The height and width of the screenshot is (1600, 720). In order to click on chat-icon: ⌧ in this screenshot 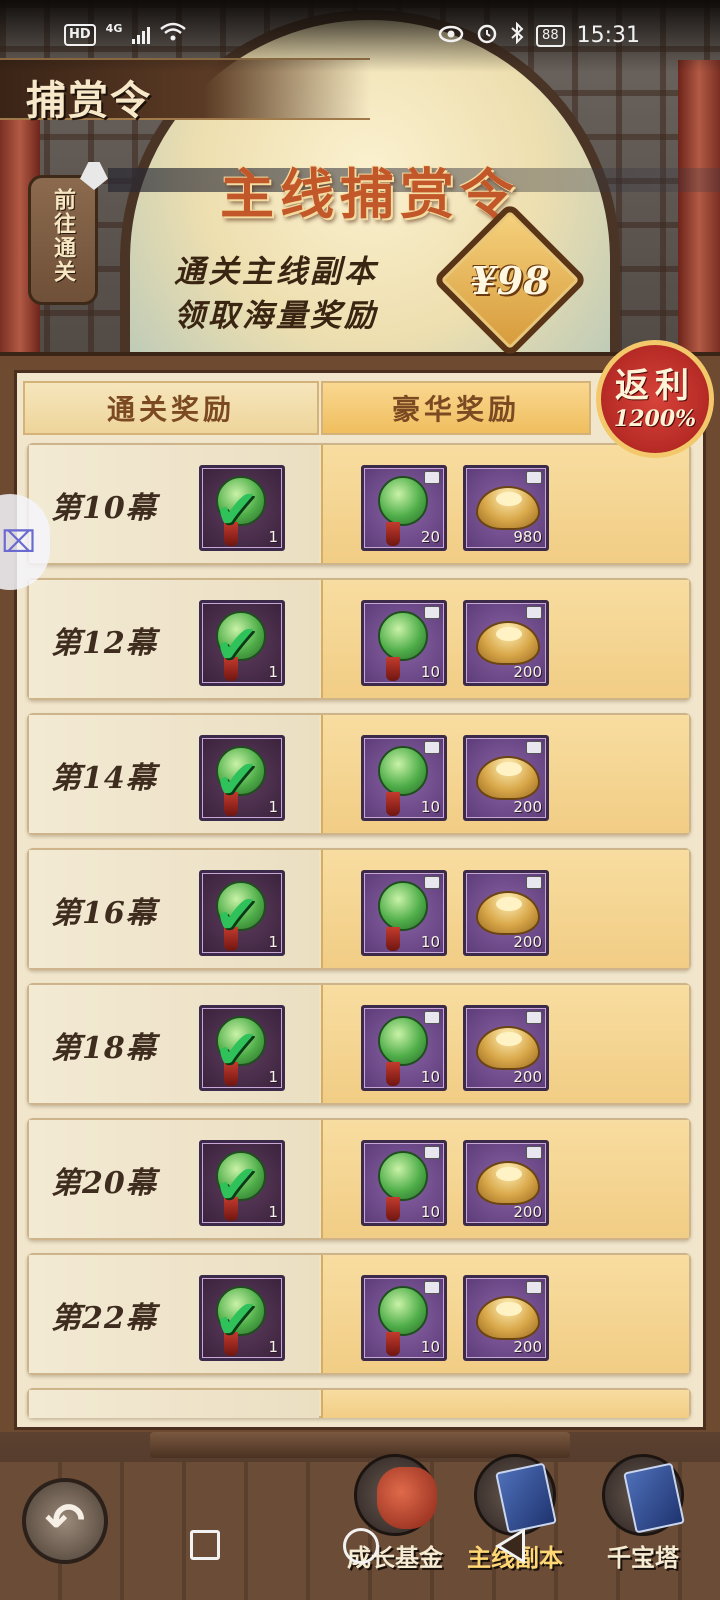, I will do `click(18, 542)`.